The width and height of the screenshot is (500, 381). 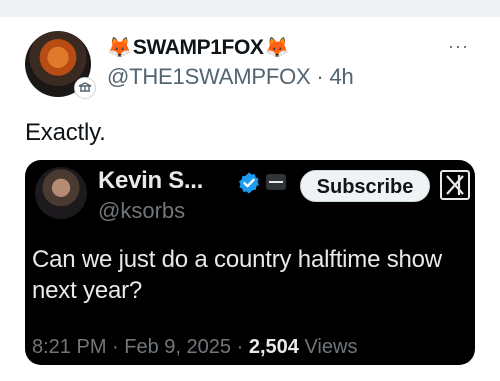 What do you see at coordinates (209, 76) in the screenshot?
I see `author-handle: @THE1SWAMPFOX` at bounding box center [209, 76].